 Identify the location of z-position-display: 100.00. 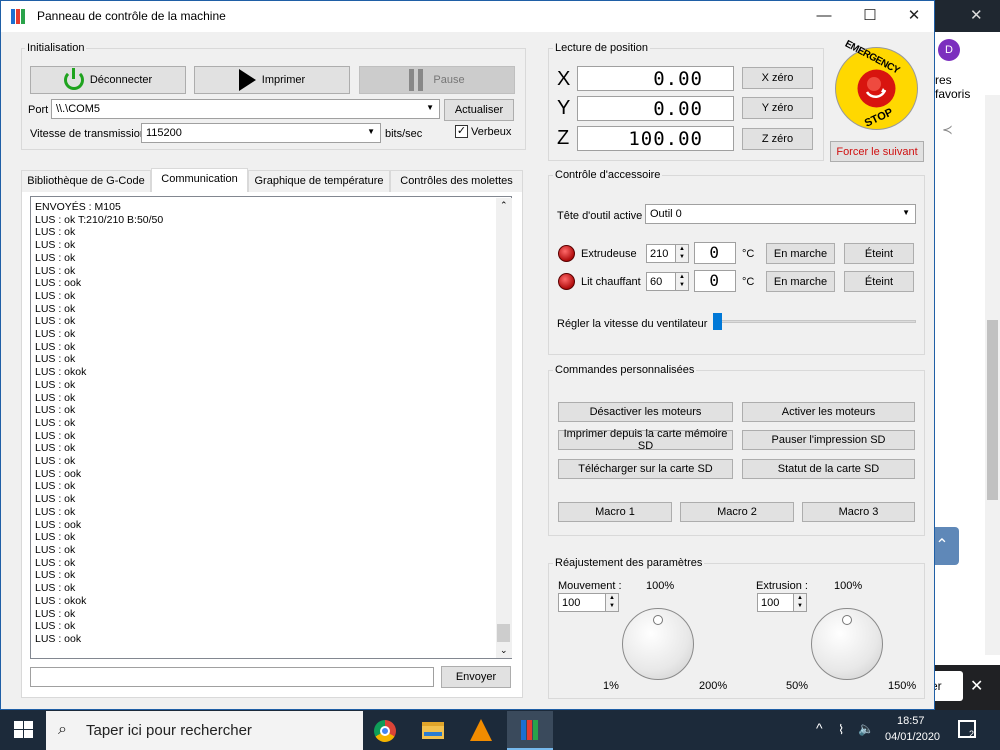
(655, 138).